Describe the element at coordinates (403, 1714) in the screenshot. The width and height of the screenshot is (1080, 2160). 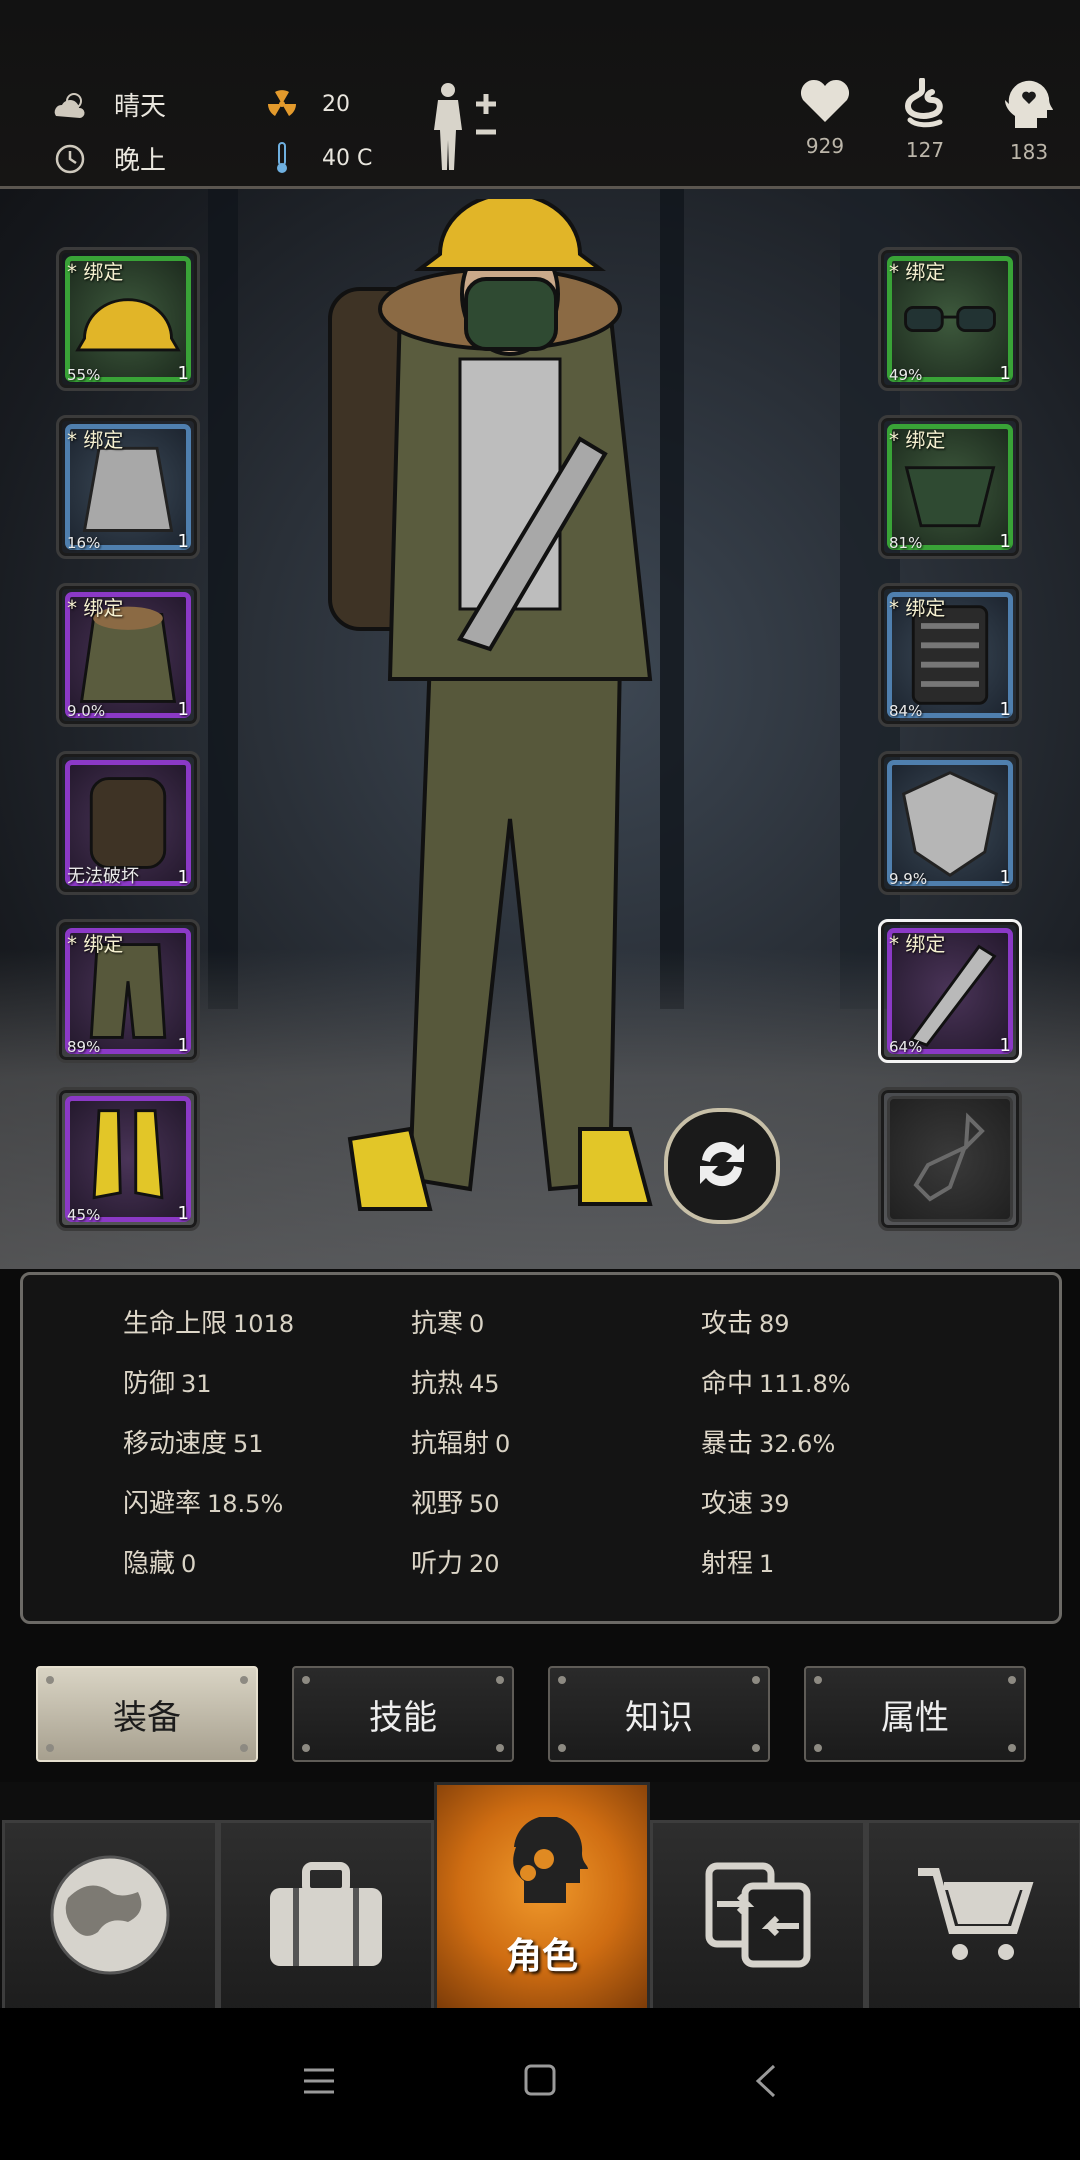
I see `tab-skills: 技能` at that location.